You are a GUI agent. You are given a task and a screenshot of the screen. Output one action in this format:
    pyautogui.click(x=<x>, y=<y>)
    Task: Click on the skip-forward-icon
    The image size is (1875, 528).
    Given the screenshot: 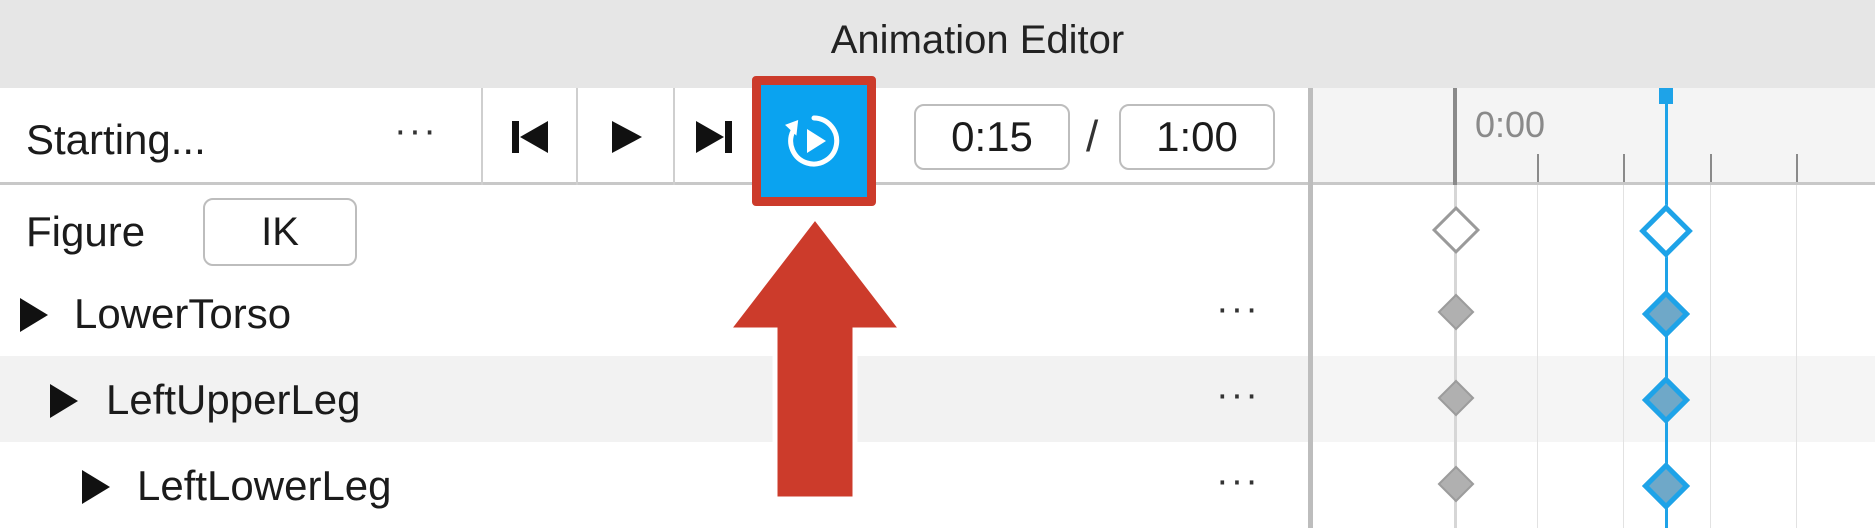 What is the action you would take?
    pyautogui.click(x=714, y=136)
    